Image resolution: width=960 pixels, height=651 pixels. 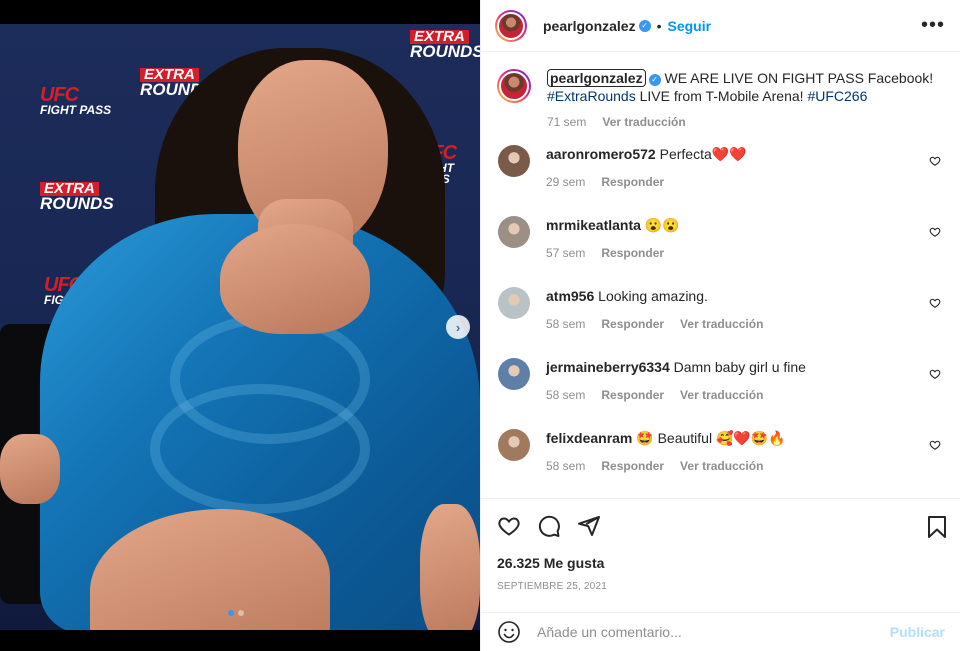 What do you see at coordinates (720, 26) in the screenshot?
I see `post-header: pearlgonzalez ✓ • Seguir •••` at bounding box center [720, 26].